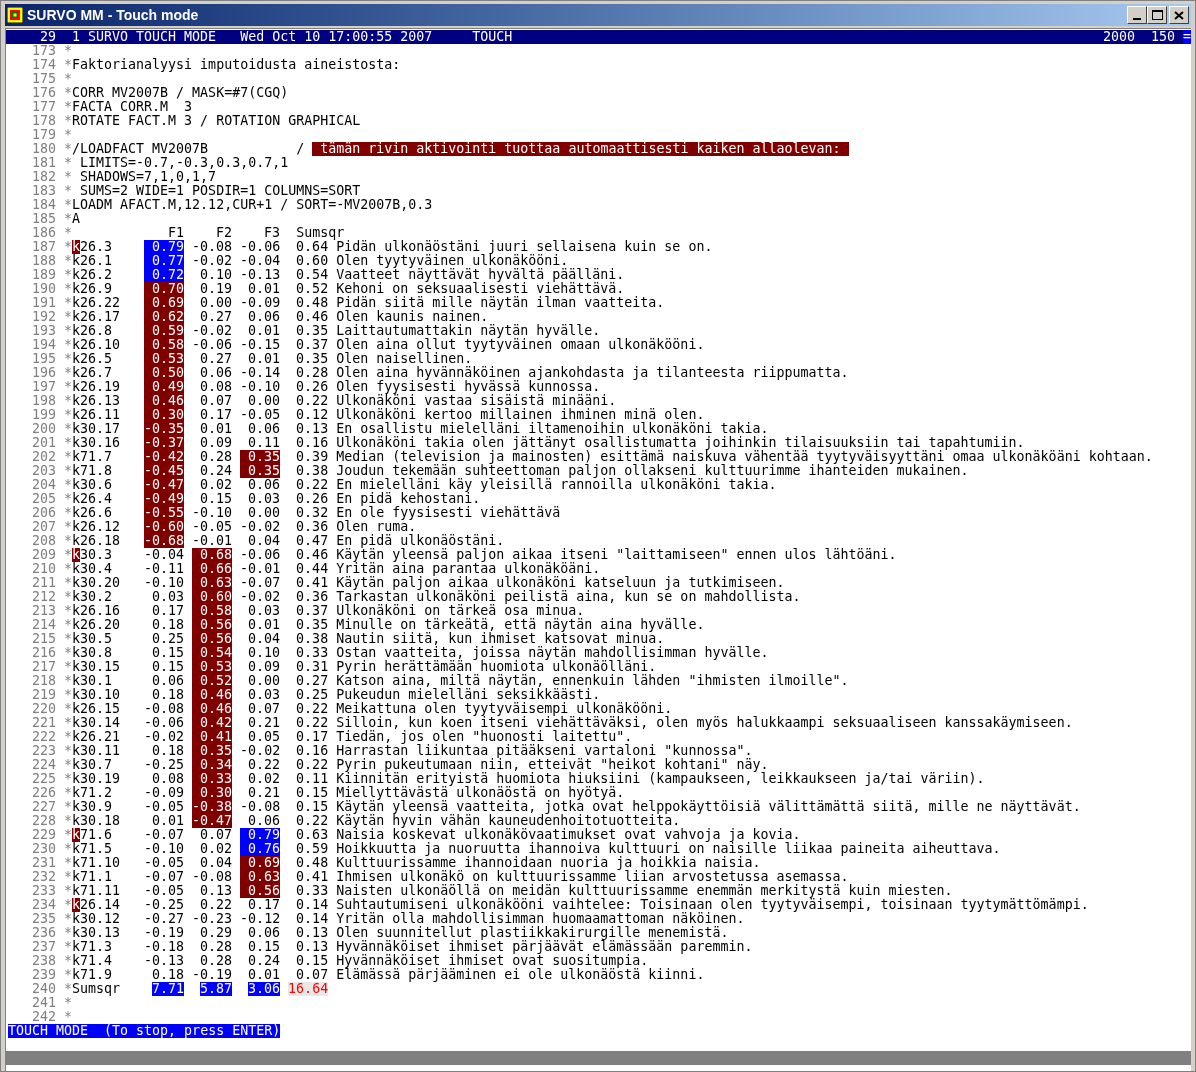 The image size is (1196, 1072). I want to click on minimize-button, so click(1137, 15).